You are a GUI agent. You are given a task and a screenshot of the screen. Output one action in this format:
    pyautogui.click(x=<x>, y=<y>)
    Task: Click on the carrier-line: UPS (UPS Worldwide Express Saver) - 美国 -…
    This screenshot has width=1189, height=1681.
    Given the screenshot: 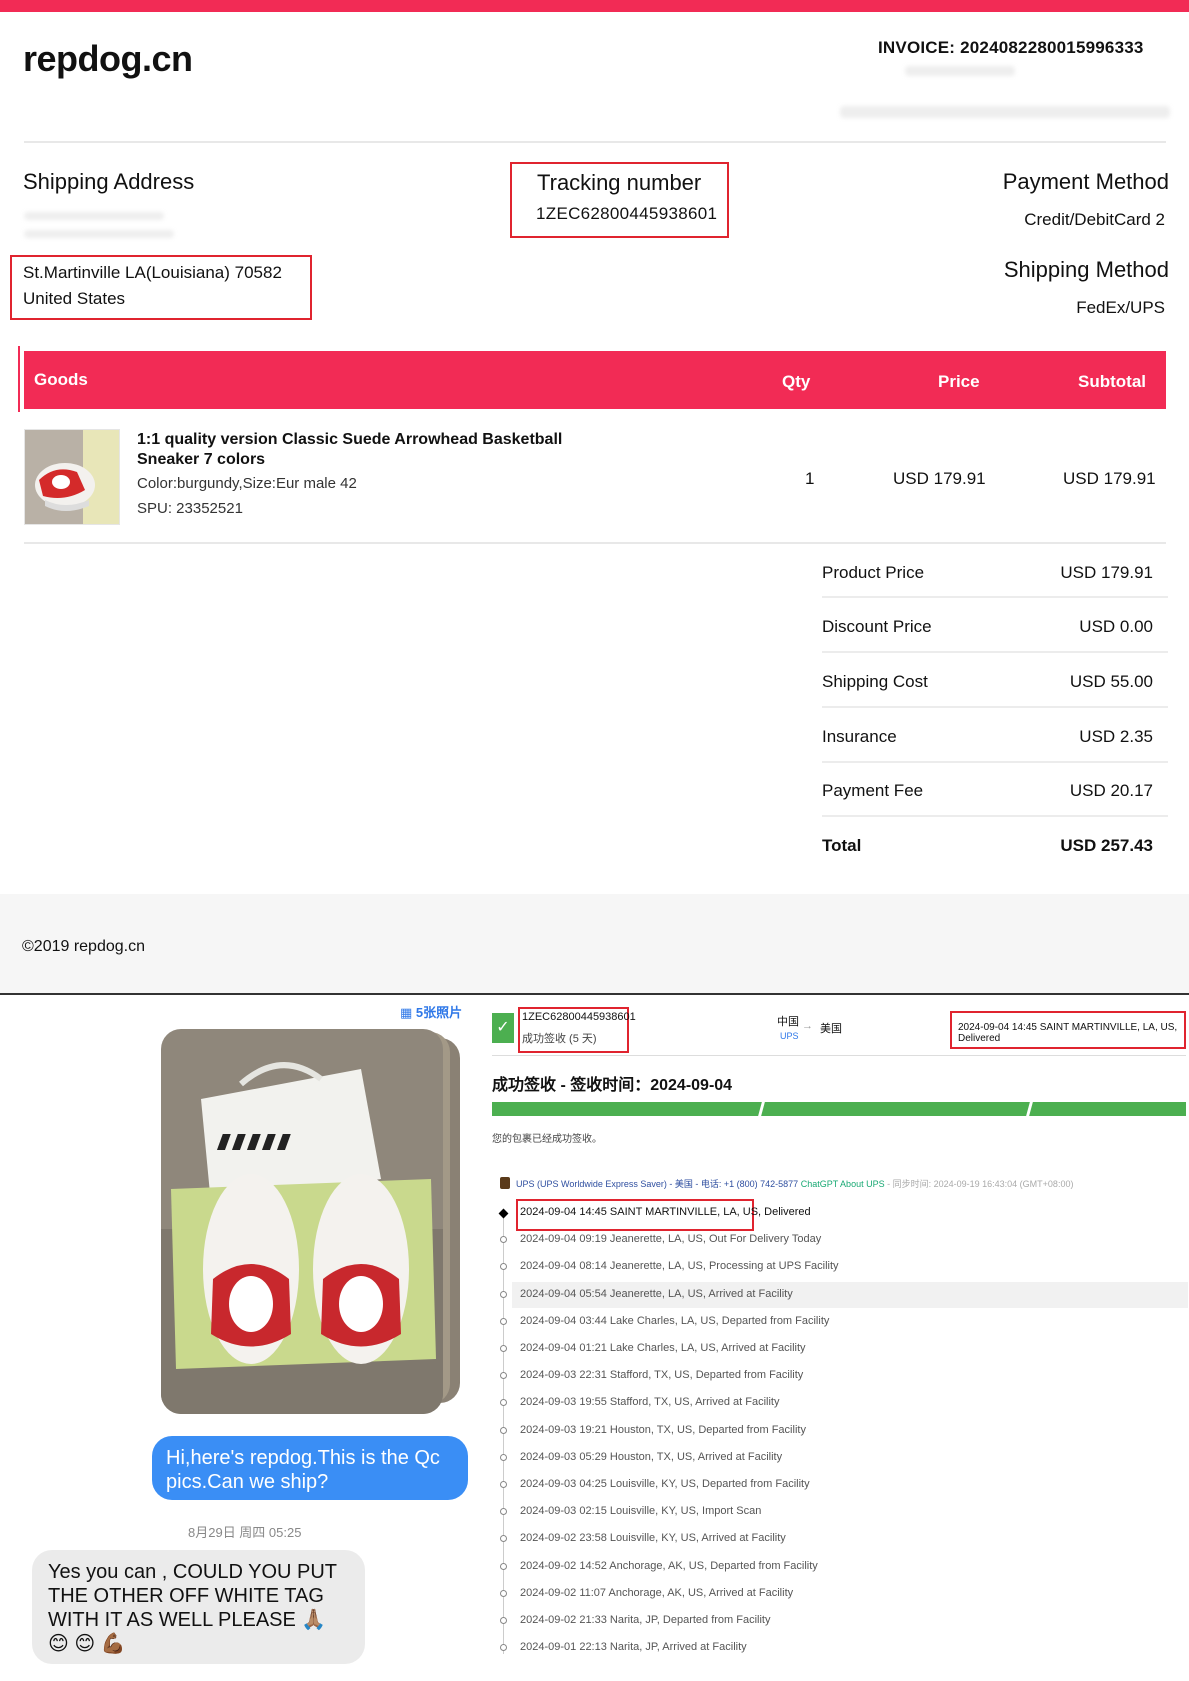 What is the action you would take?
    pyautogui.click(x=795, y=1184)
    